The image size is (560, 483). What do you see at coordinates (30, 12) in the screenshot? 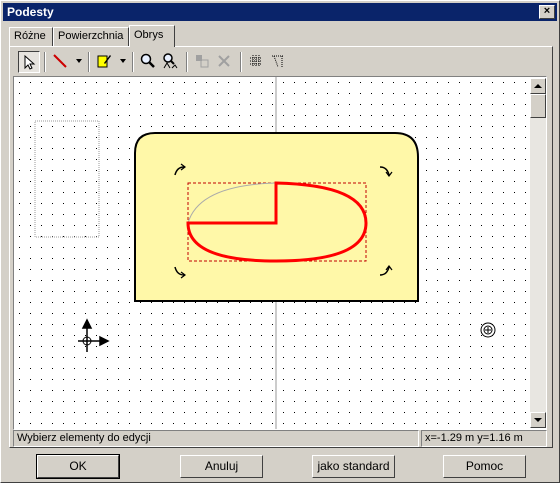
I see `window-title: Podesty` at bounding box center [30, 12].